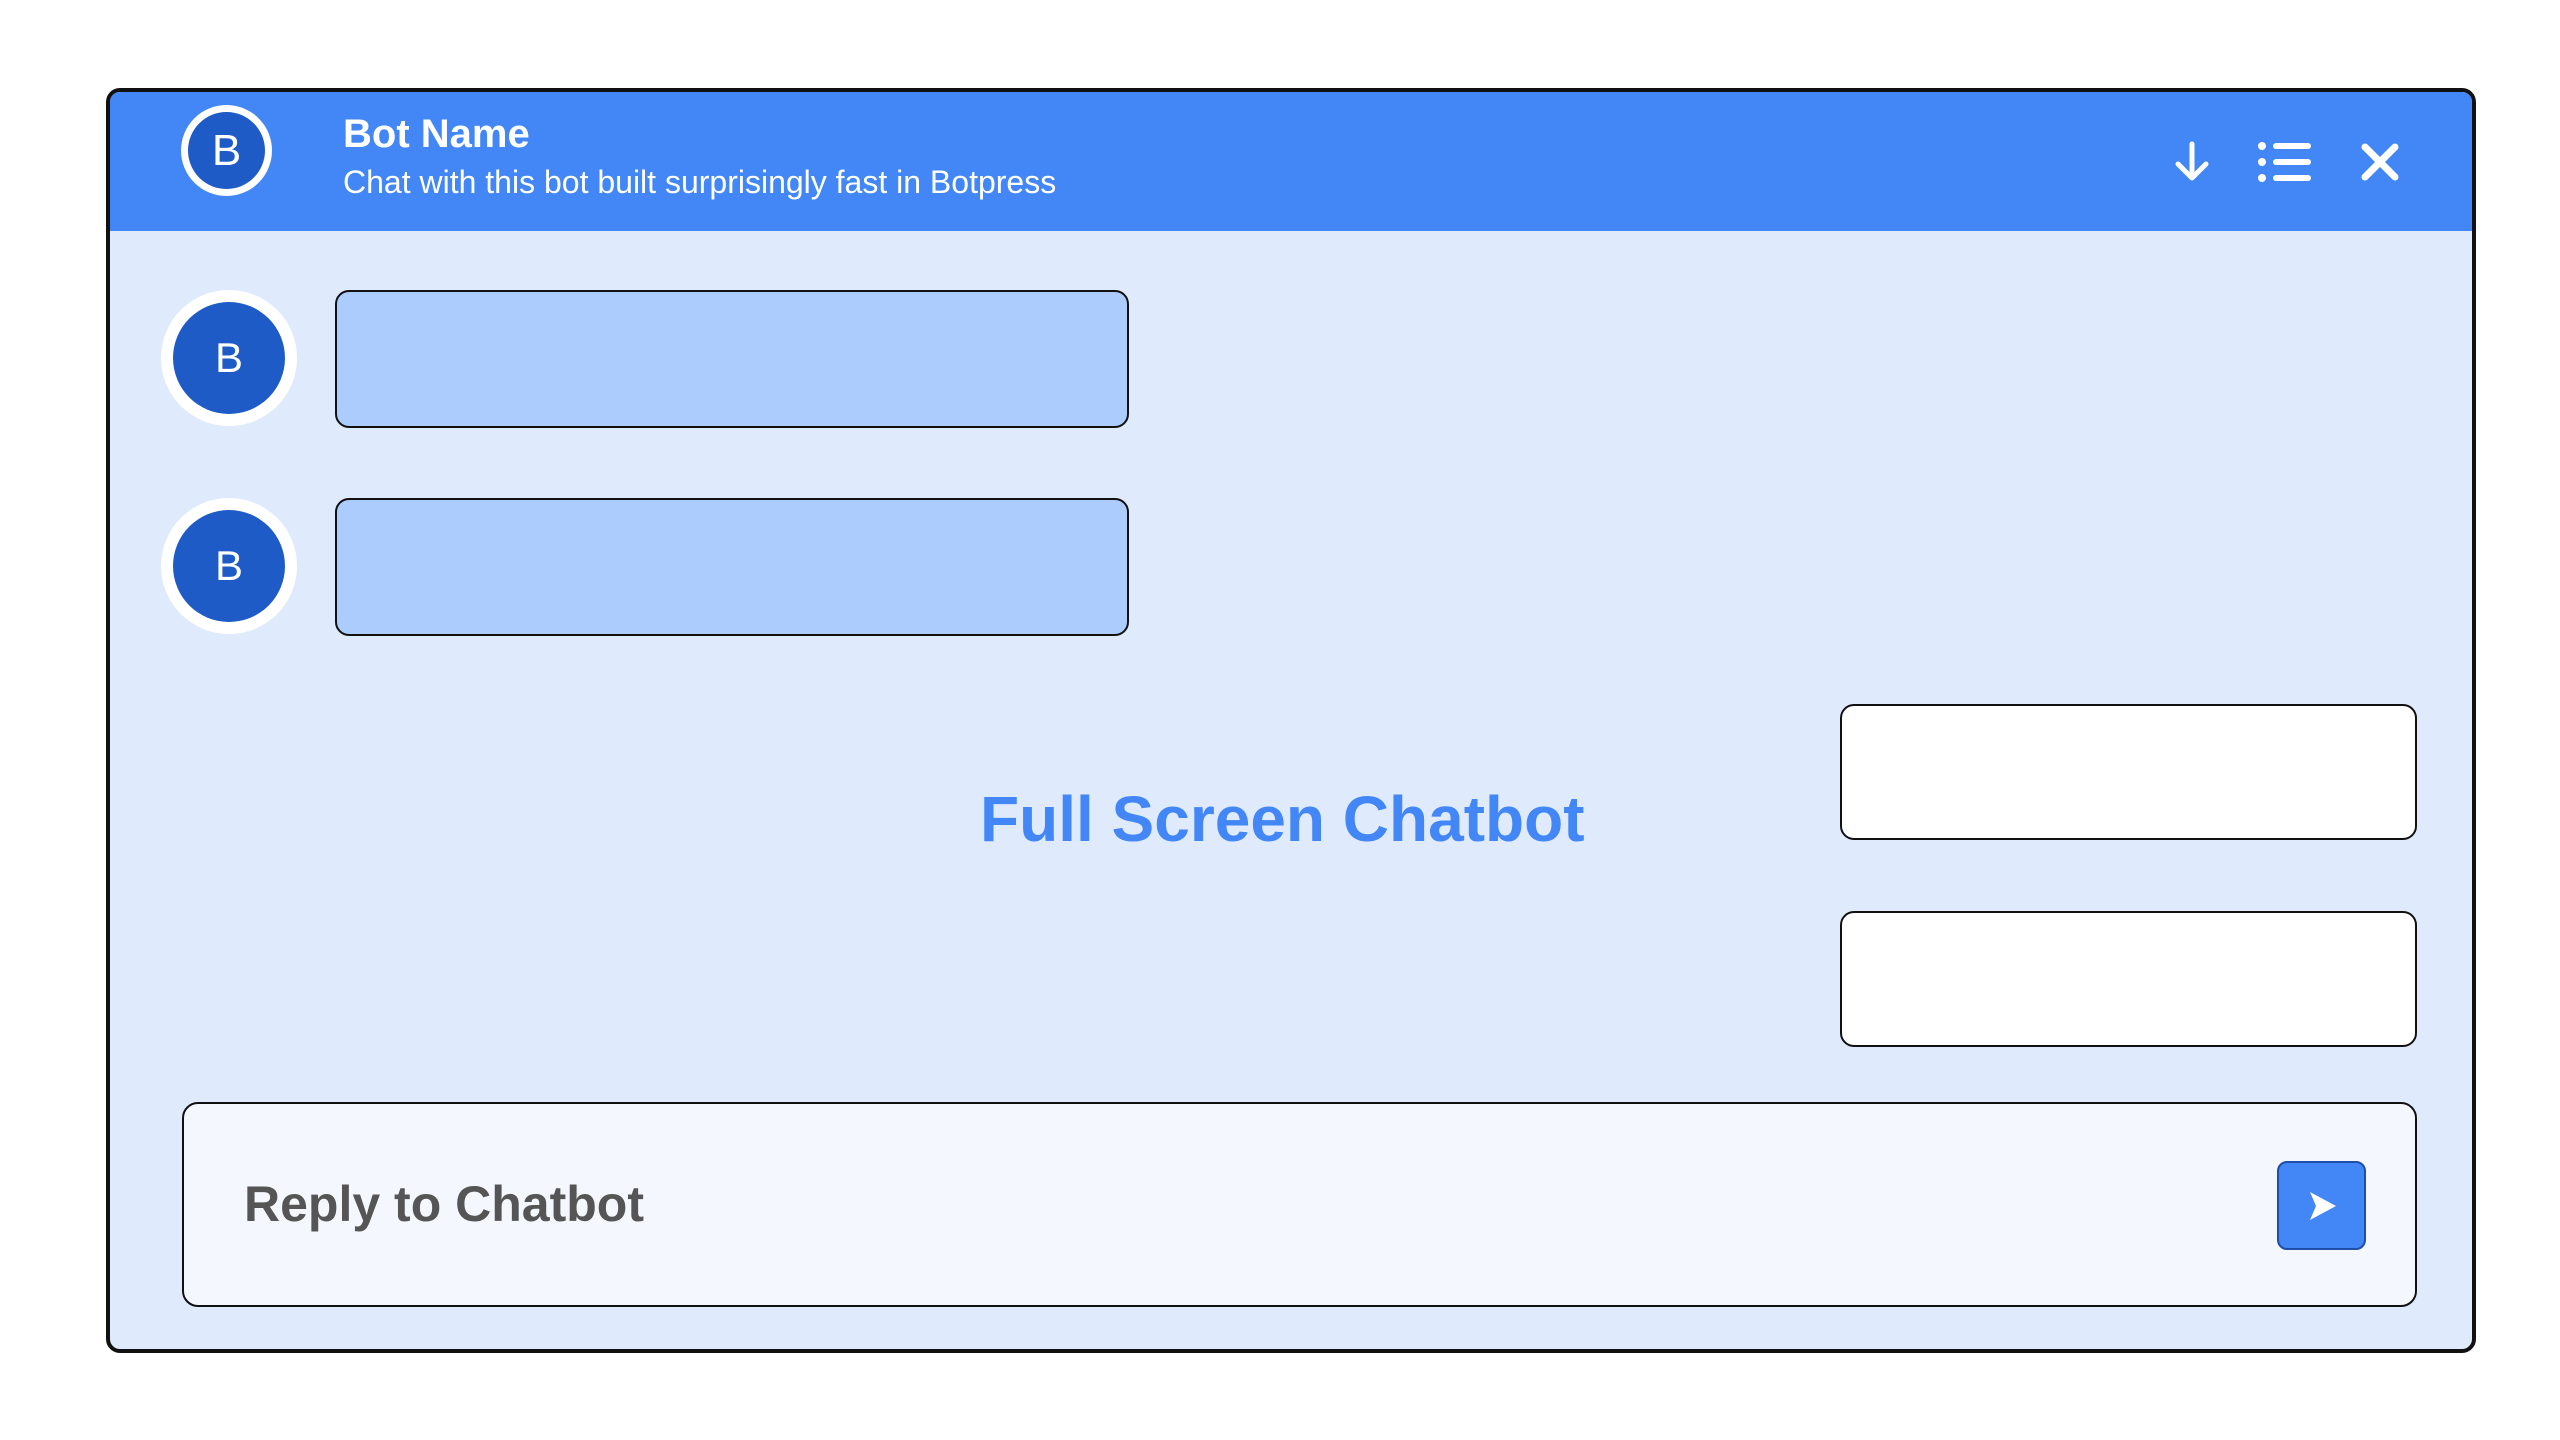  I want to click on close-button, so click(2380, 162).